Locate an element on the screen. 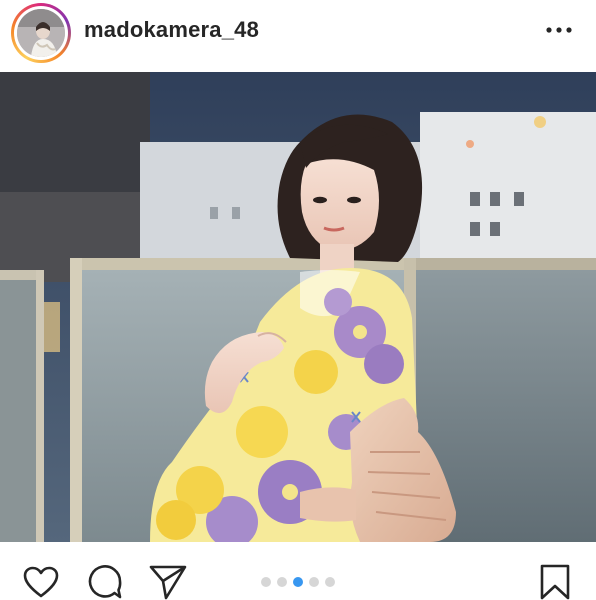 The width and height of the screenshot is (596, 600). carousel-dot-active is located at coordinates (298, 582).